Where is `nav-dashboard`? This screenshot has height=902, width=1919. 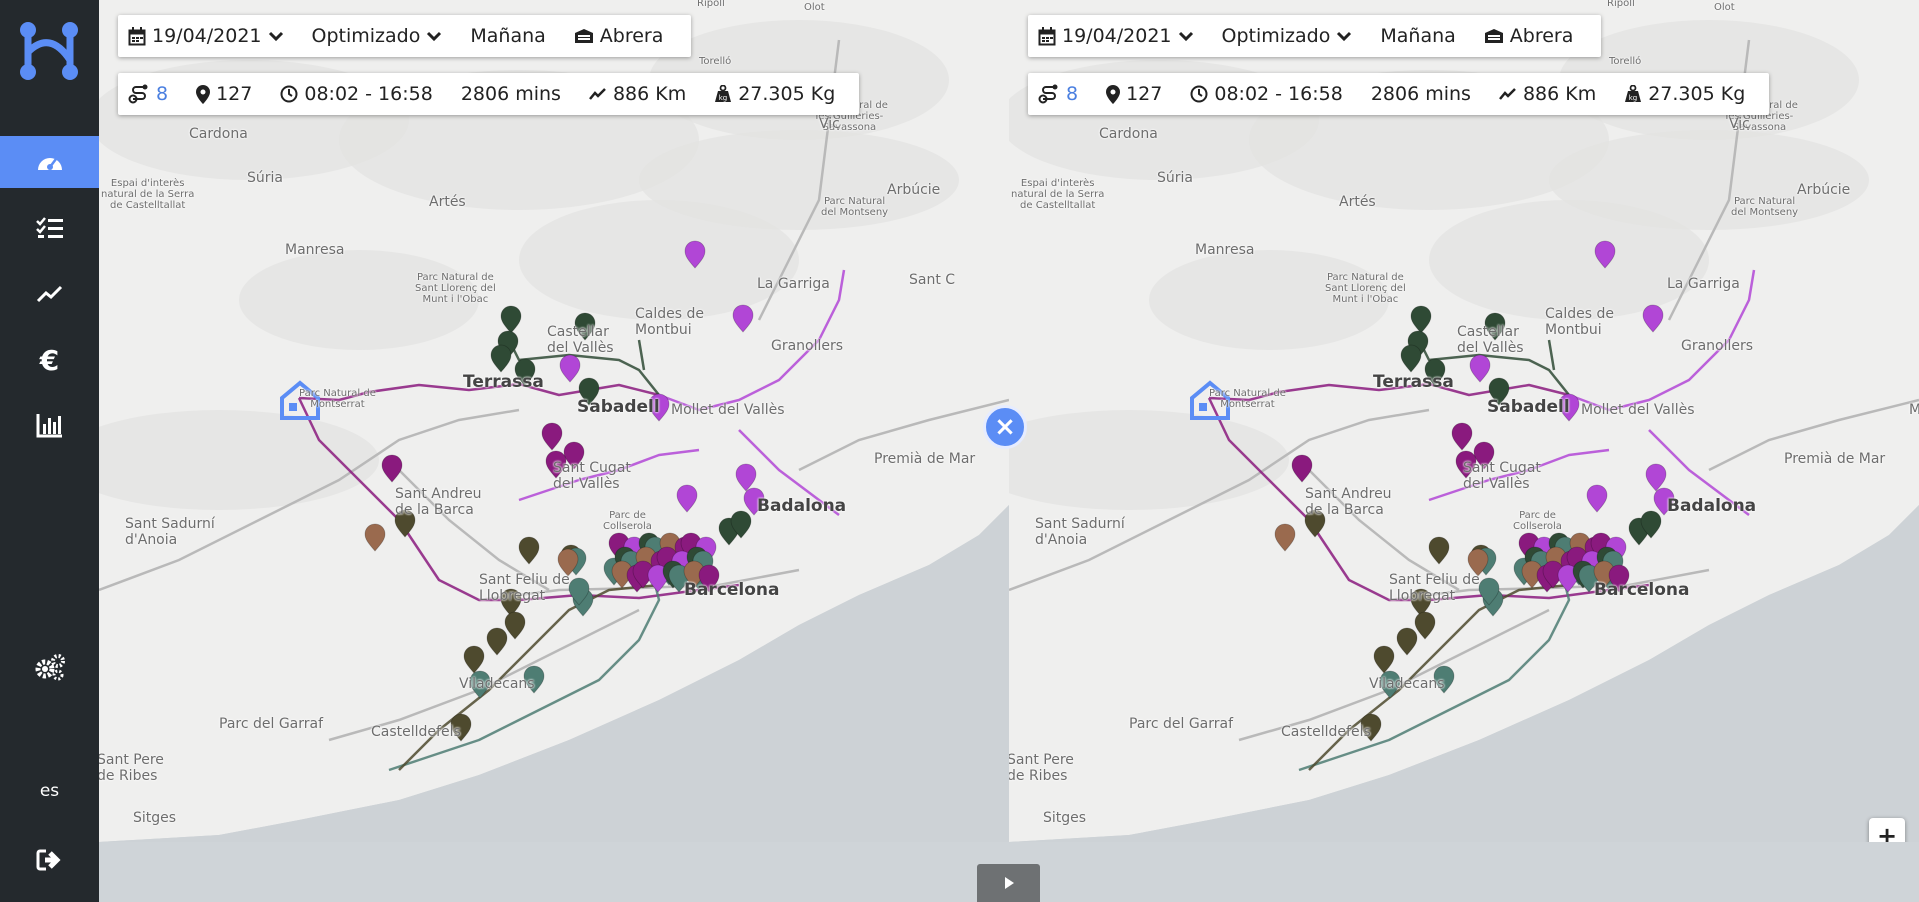 nav-dashboard is located at coordinates (49, 162).